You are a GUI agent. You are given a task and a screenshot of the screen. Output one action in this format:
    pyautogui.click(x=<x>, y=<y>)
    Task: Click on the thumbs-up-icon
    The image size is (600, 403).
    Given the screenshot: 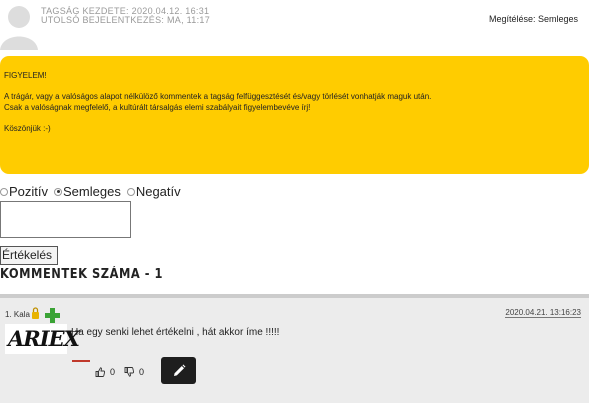 What is the action you would take?
    pyautogui.click(x=100, y=372)
    